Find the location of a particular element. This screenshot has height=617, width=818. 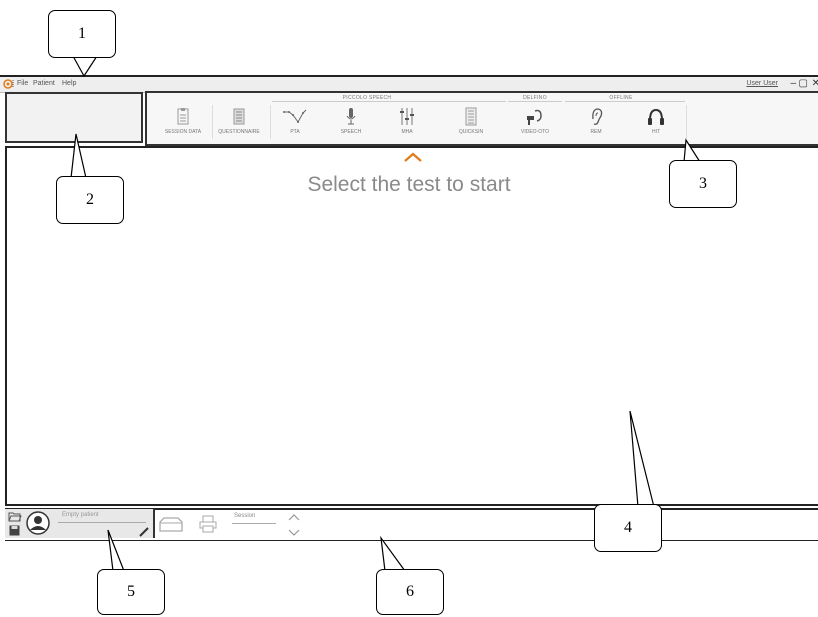

headphones-icon is located at coordinates (656, 116).